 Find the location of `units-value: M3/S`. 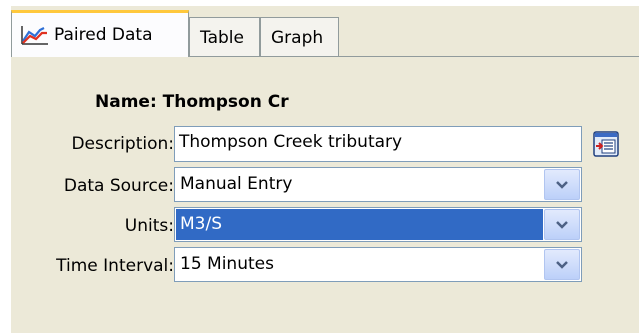

units-value: M3/S is located at coordinates (359, 224).